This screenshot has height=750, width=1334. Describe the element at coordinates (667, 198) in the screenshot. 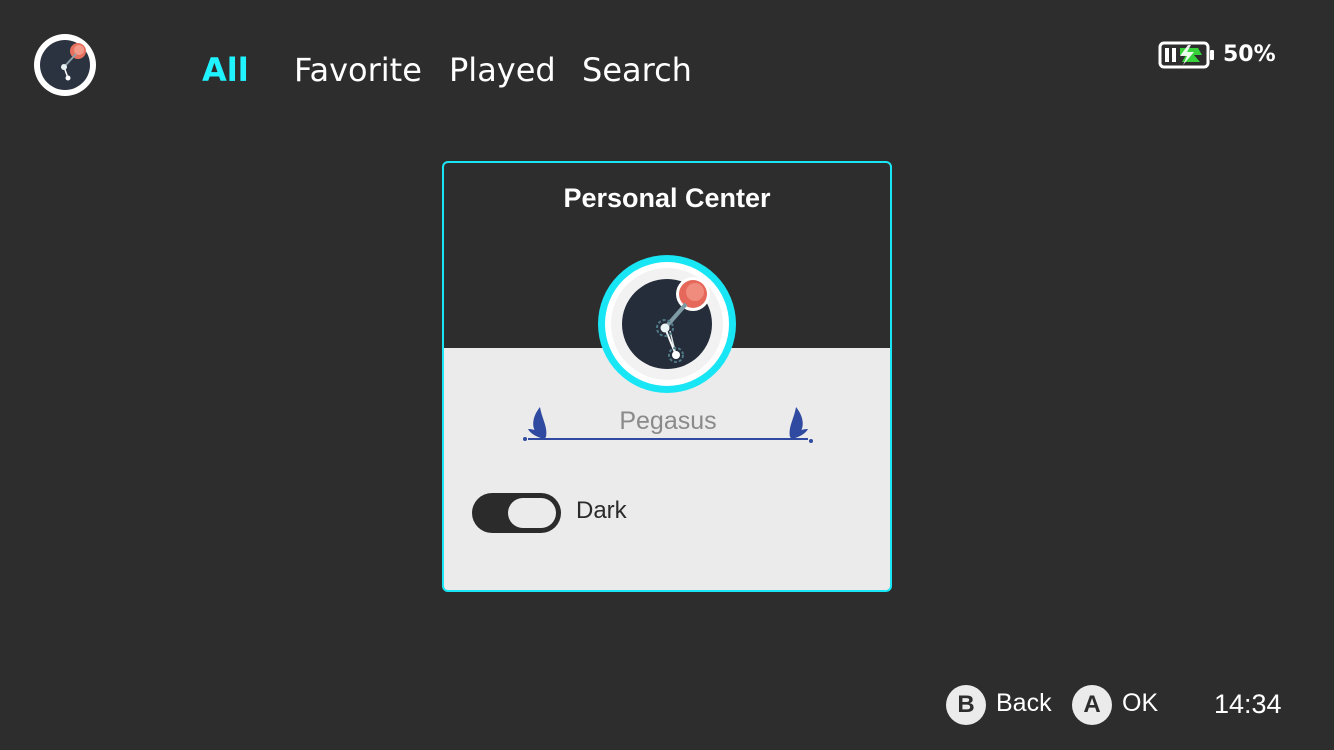

I see `card-title: Personal Center` at that location.